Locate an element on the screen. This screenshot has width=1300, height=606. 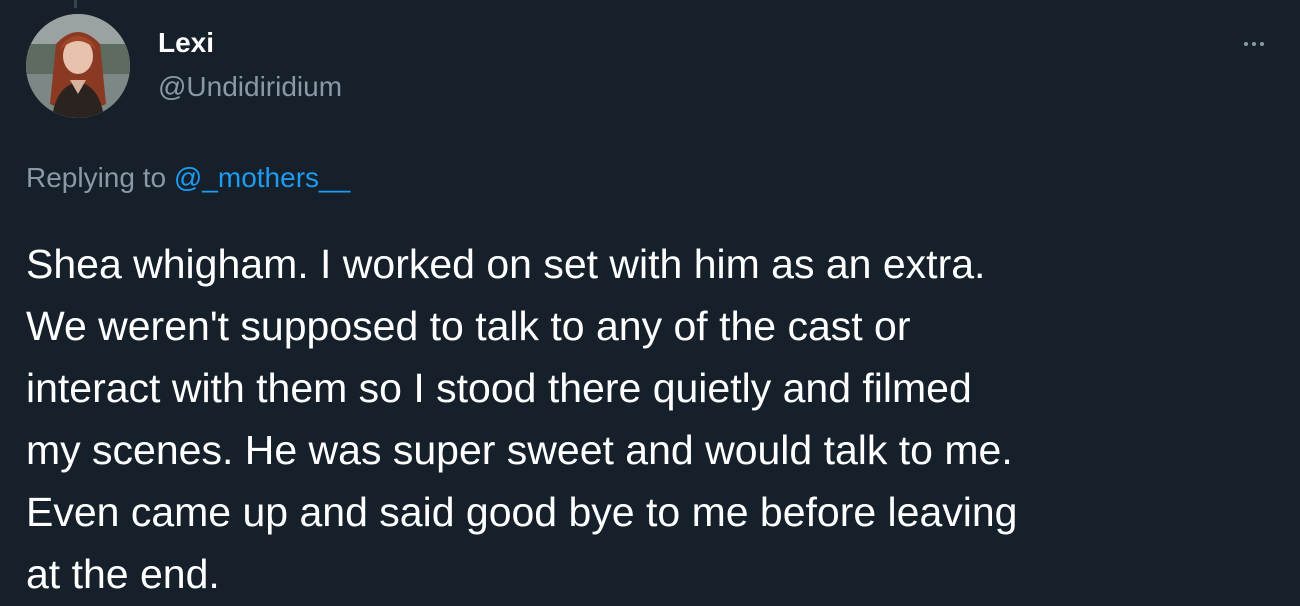
reply-mention-link: @_mothers__ is located at coordinates (262, 177).